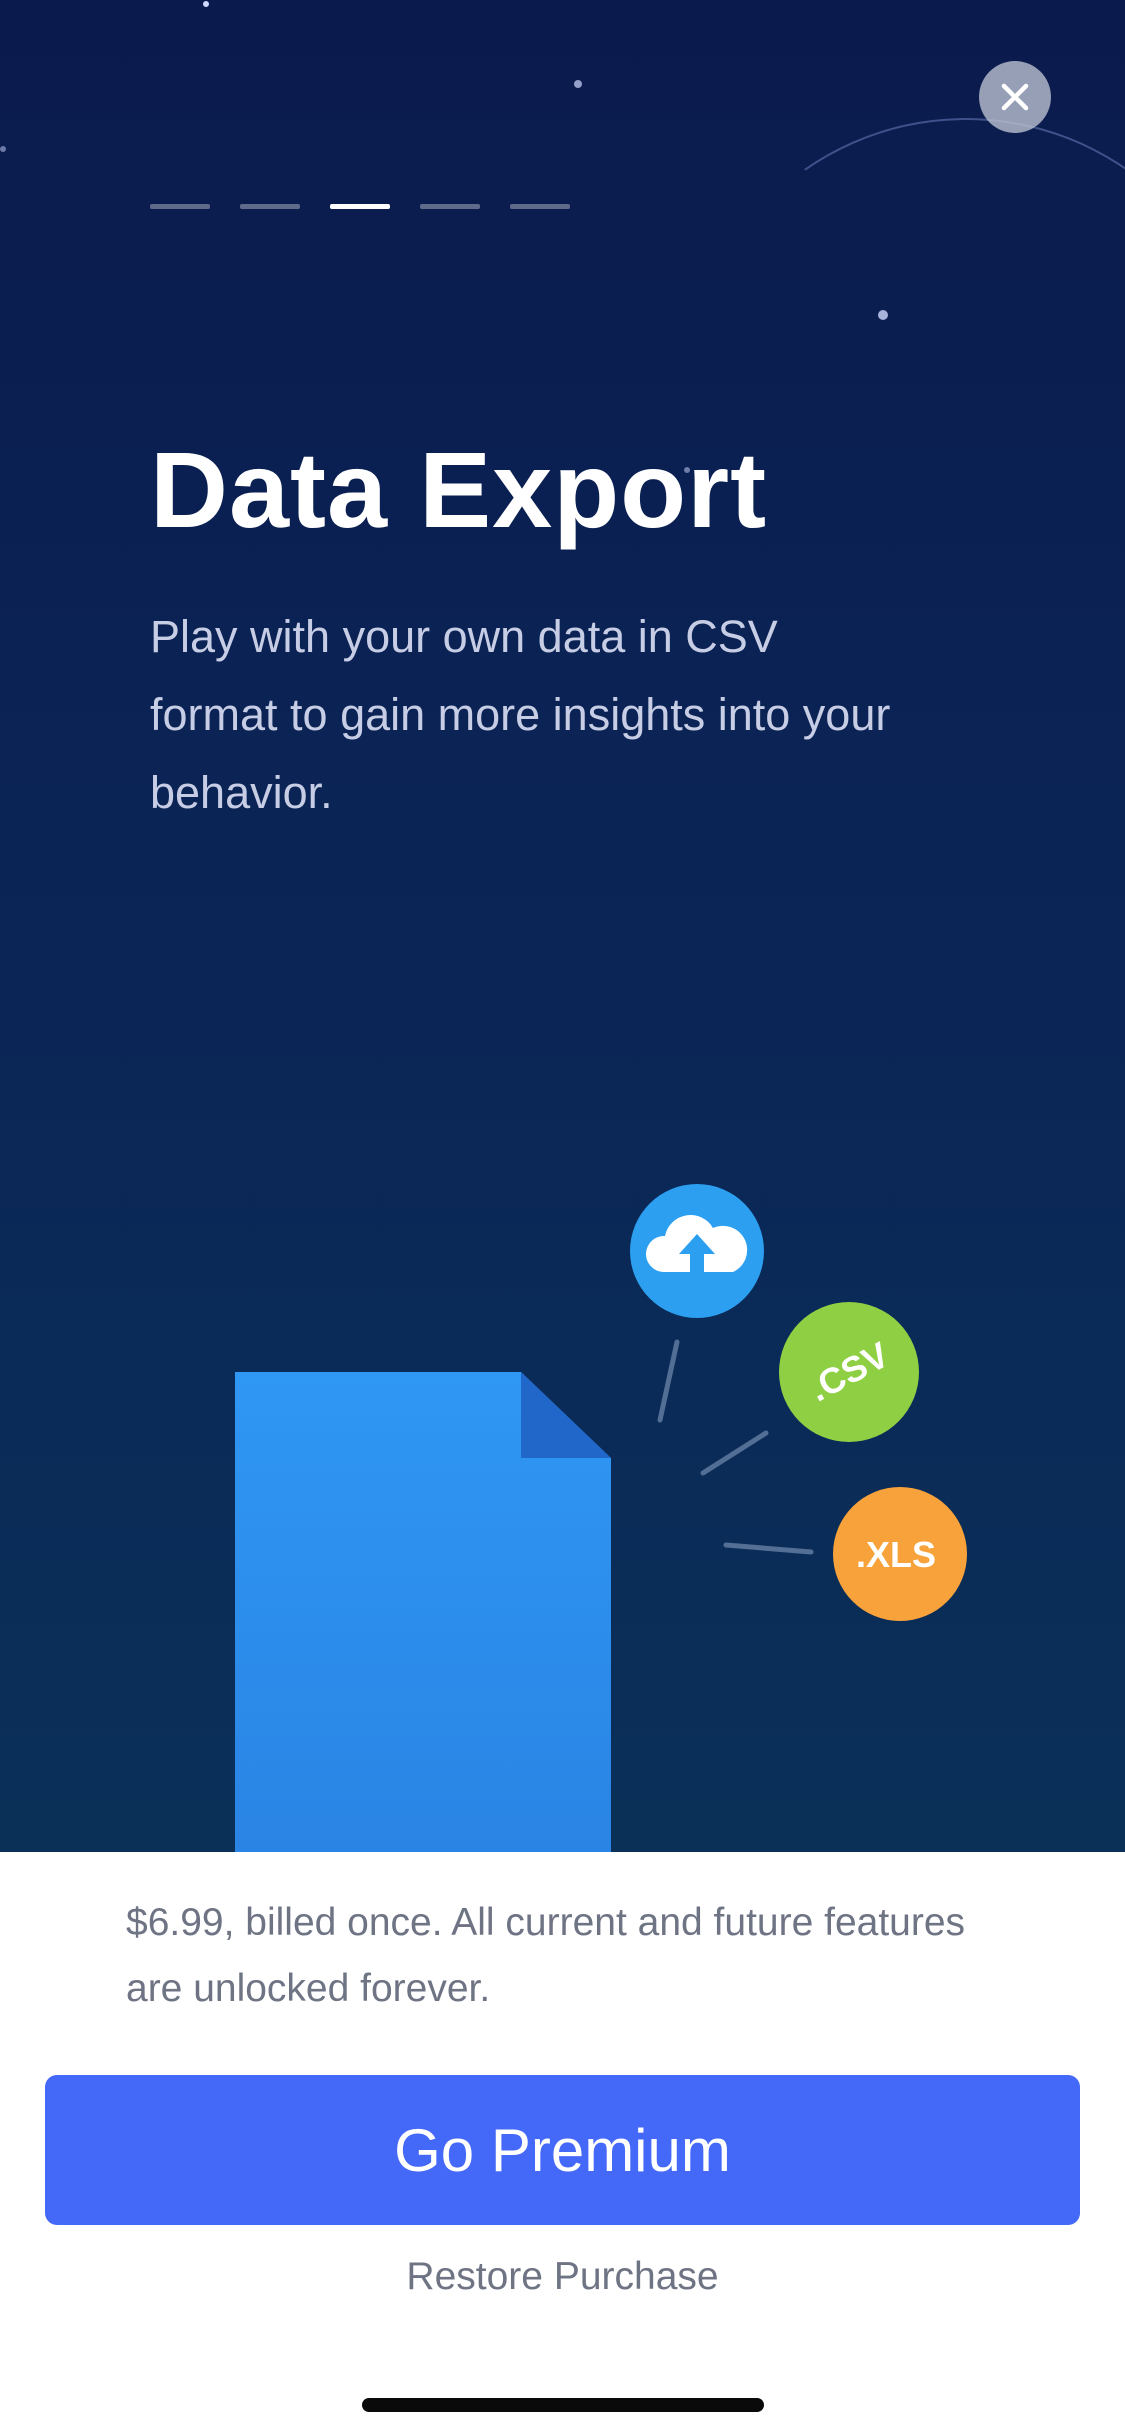 The width and height of the screenshot is (1125, 2436). Describe the element at coordinates (697, 1251) in the screenshot. I see `cloud-upload-icon` at that location.